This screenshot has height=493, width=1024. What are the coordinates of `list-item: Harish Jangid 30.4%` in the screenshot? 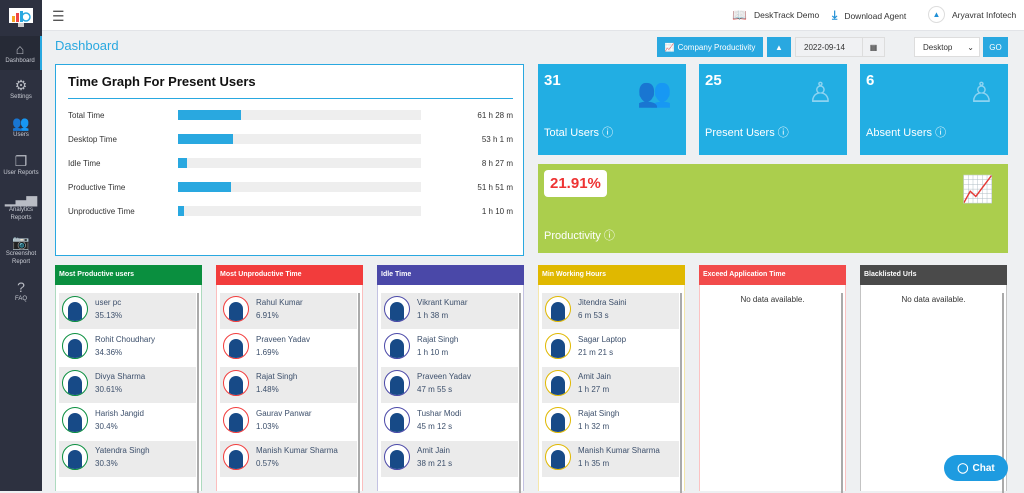 It's located at (127, 422).